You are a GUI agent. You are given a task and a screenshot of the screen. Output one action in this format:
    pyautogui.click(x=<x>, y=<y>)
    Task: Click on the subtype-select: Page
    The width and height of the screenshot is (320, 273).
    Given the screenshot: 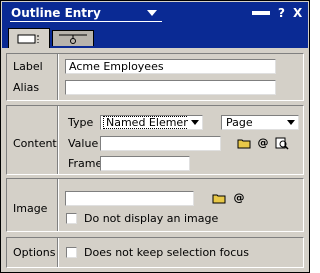 What is the action you would take?
    pyautogui.click(x=260, y=122)
    